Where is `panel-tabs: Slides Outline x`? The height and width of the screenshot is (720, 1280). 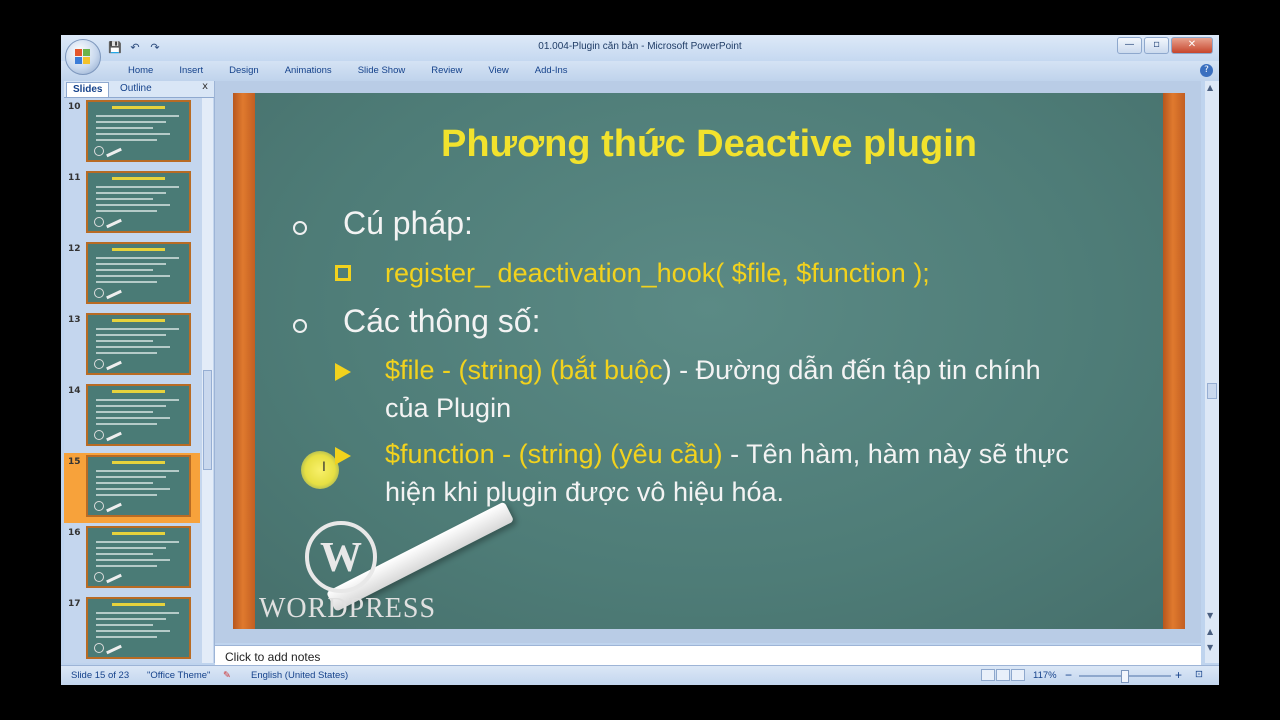 panel-tabs: Slides Outline x is located at coordinates (139, 89).